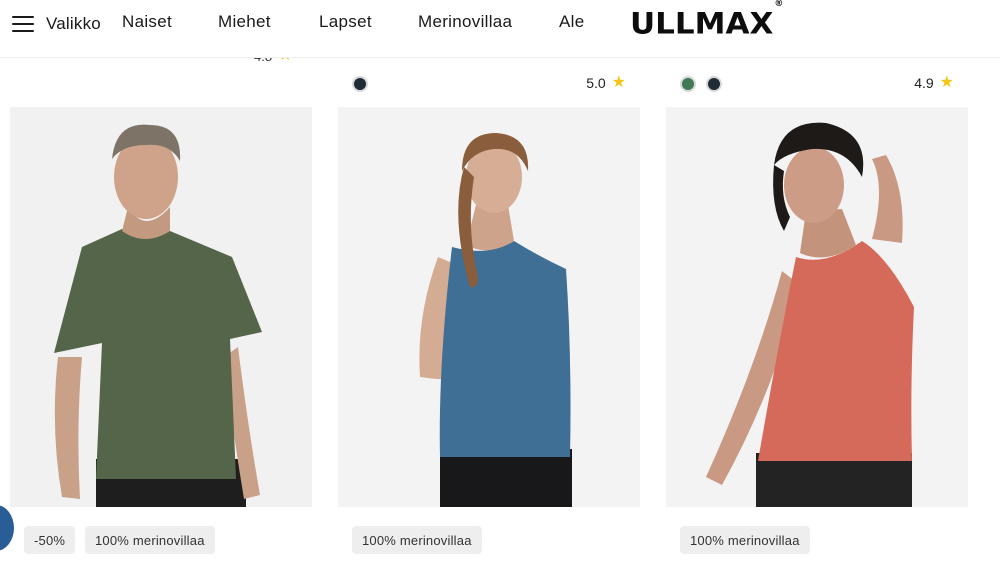  Describe the element at coordinates (489, 84) in the screenshot. I see `product-meta-2: 5.0 ★` at that location.